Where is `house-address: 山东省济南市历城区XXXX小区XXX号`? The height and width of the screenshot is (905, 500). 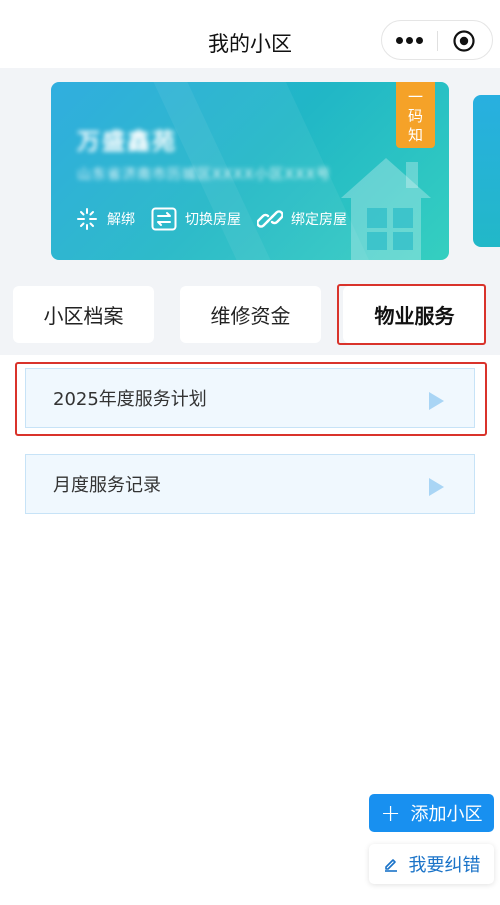 house-address: 山东省济南市历城区XXXX小区XXX号 is located at coordinates (204, 175).